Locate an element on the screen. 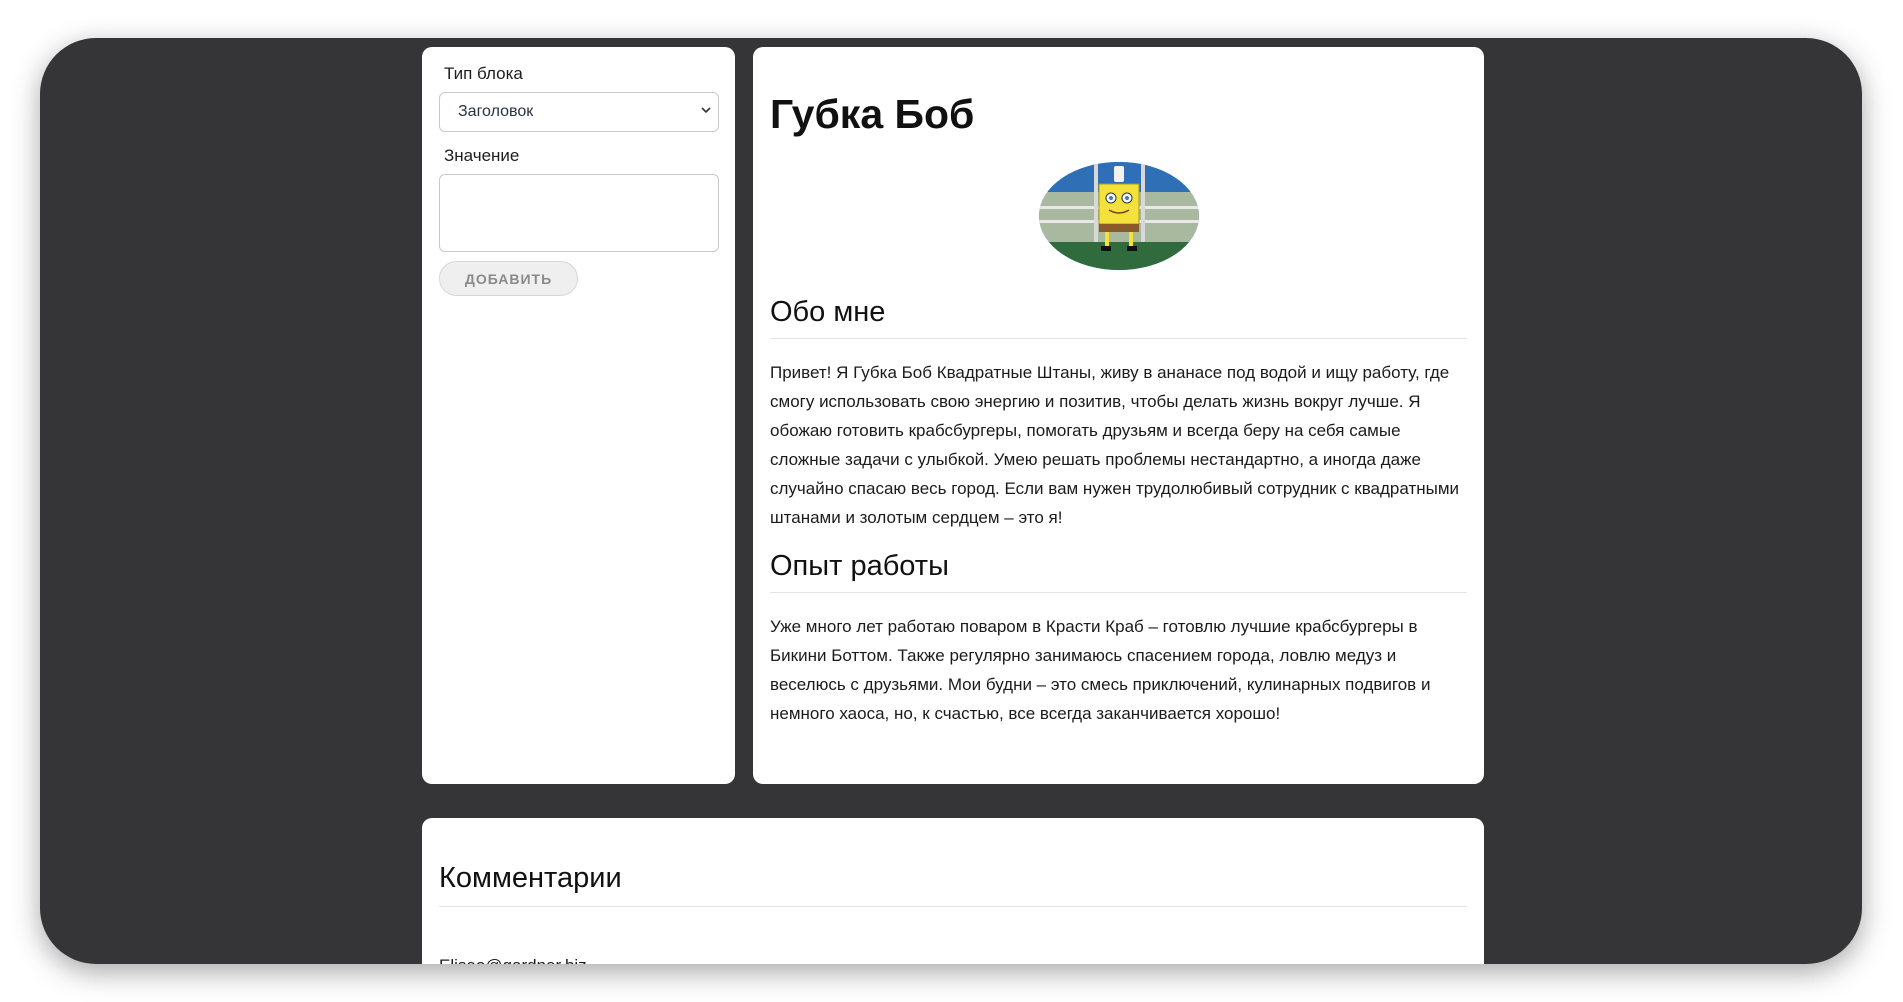 The height and width of the screenshot is (1002, 1903). value-label: Значение is located at coordinates (482, 155).